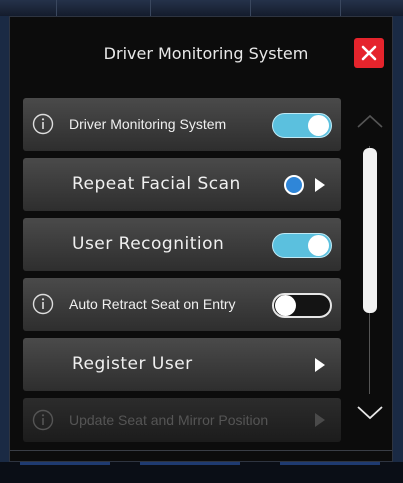  Describe the element at coordinates (206, 53) in the screenshot. I see `dialog-title: Driver Monitoring System` at that location.